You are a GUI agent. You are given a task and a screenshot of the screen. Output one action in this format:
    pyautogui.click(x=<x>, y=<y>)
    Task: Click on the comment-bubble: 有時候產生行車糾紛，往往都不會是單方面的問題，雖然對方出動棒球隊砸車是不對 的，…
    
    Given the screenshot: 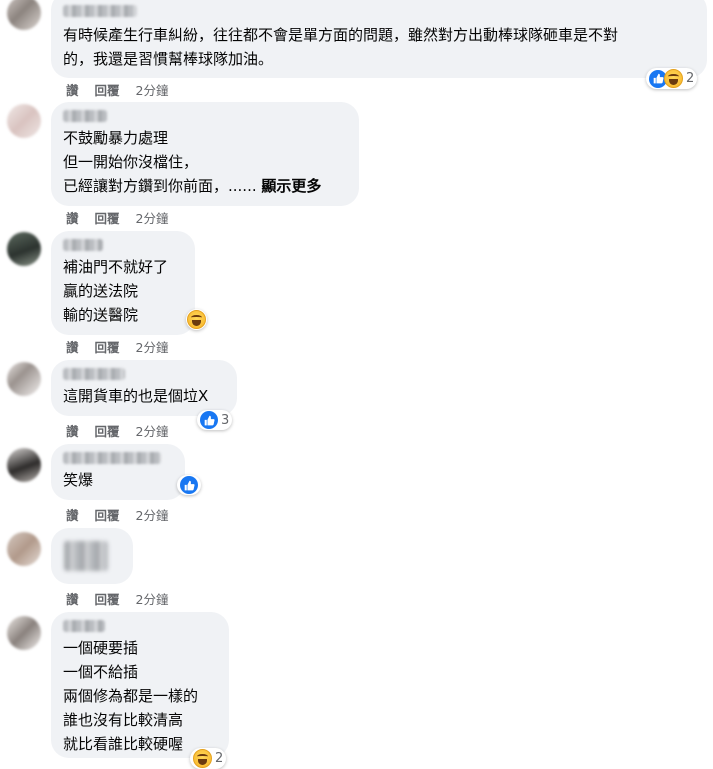 What is the action you would take?
    pyautogui.click(x=379, y=39)
    